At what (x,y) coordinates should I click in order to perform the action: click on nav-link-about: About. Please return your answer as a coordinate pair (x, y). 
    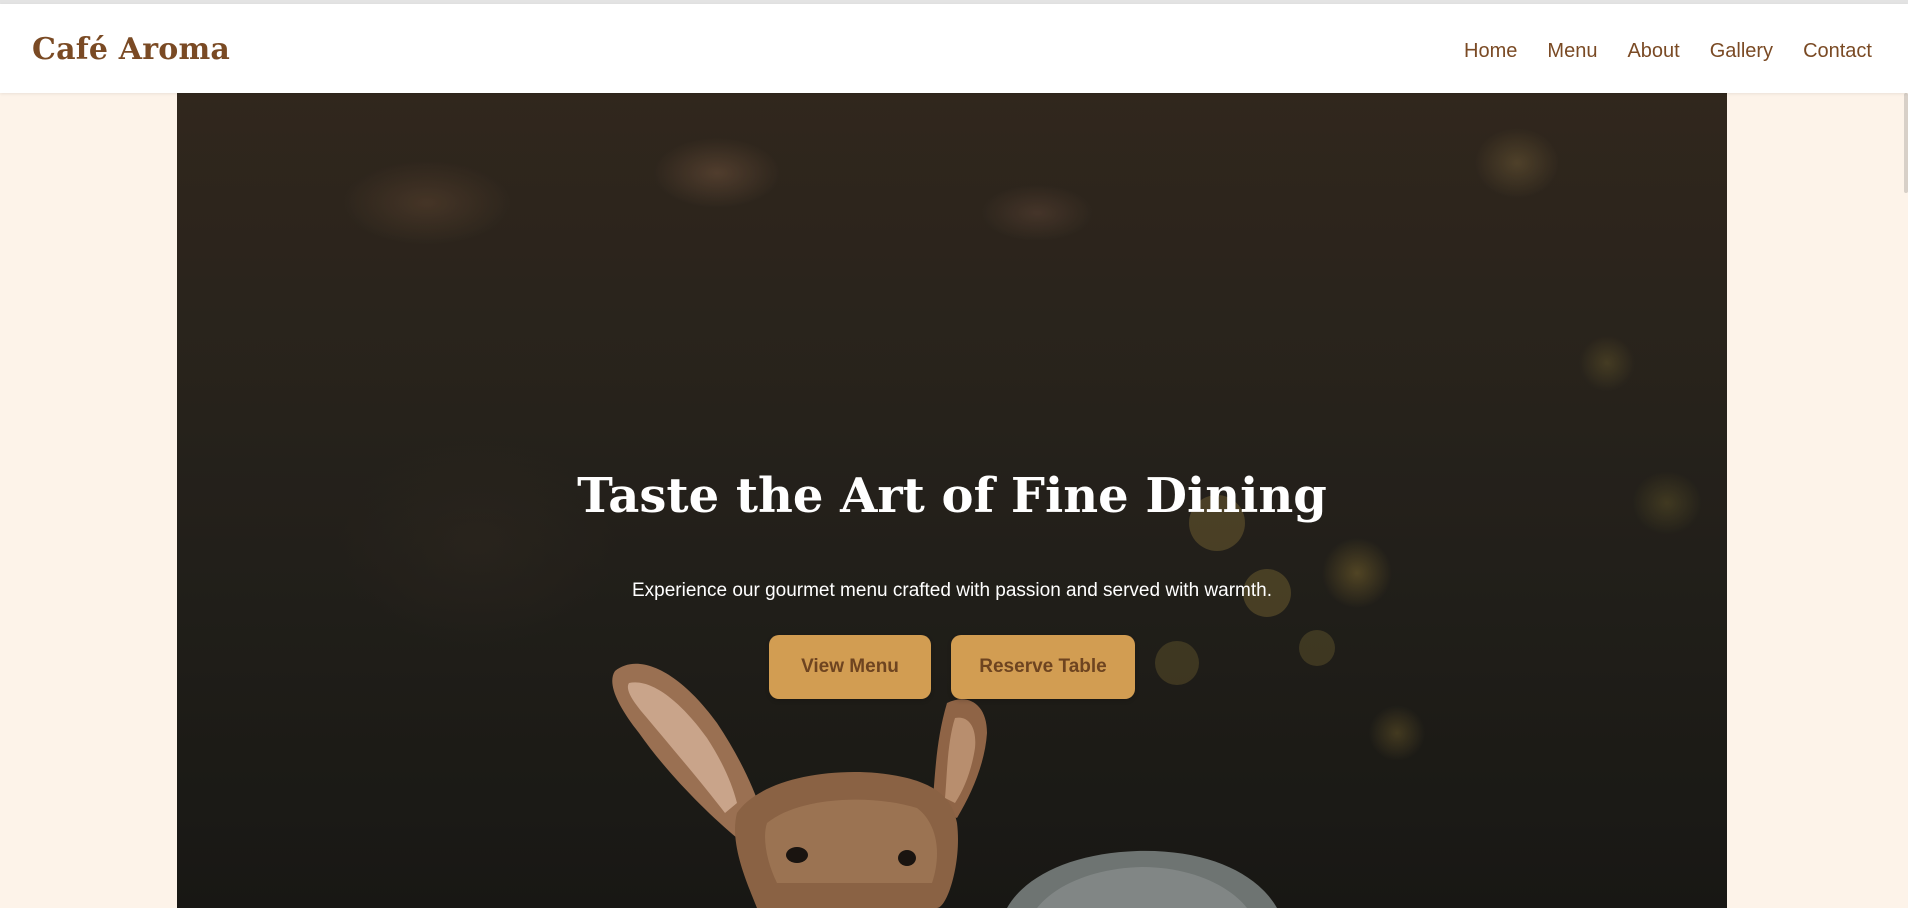
    Looking at the image, I should click on (1653, 51).